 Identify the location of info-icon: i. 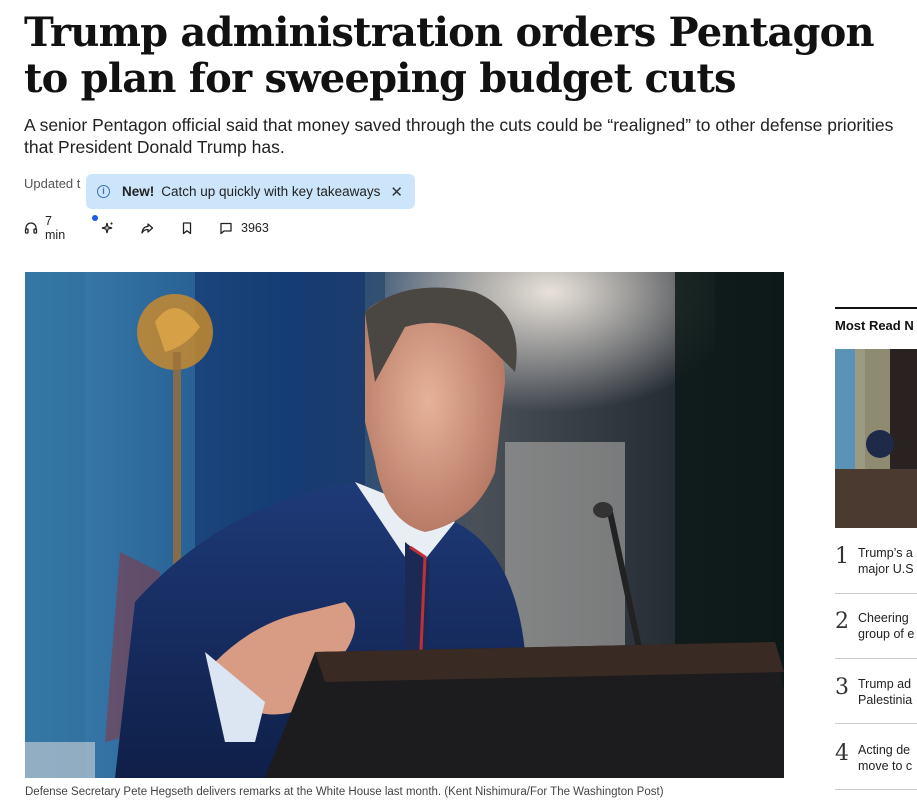
(103, 191).